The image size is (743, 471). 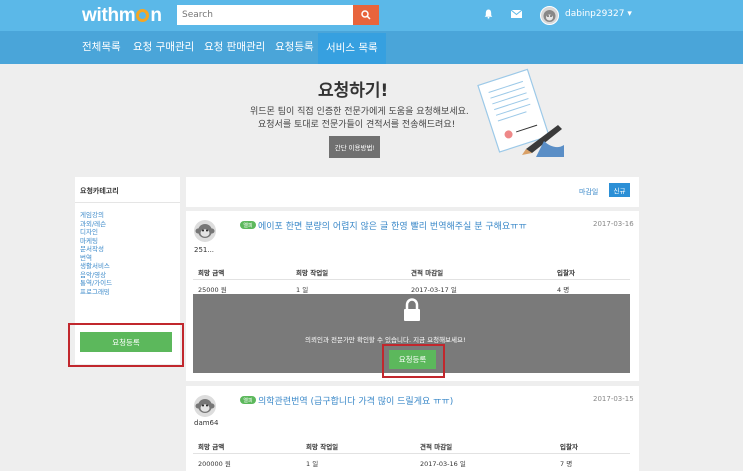 I want to click on category-item-tutoring: 과외/레슨, so click(x=96, y=224).